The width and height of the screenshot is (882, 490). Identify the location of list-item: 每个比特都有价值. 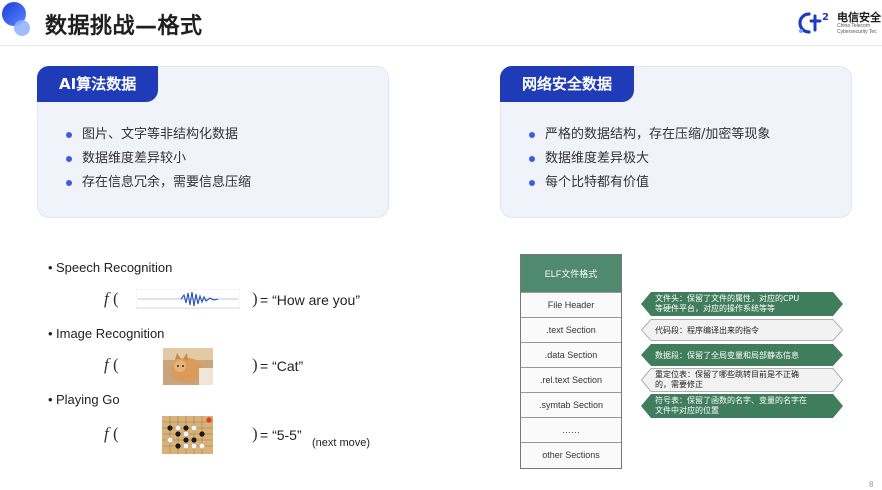
(649, 183).